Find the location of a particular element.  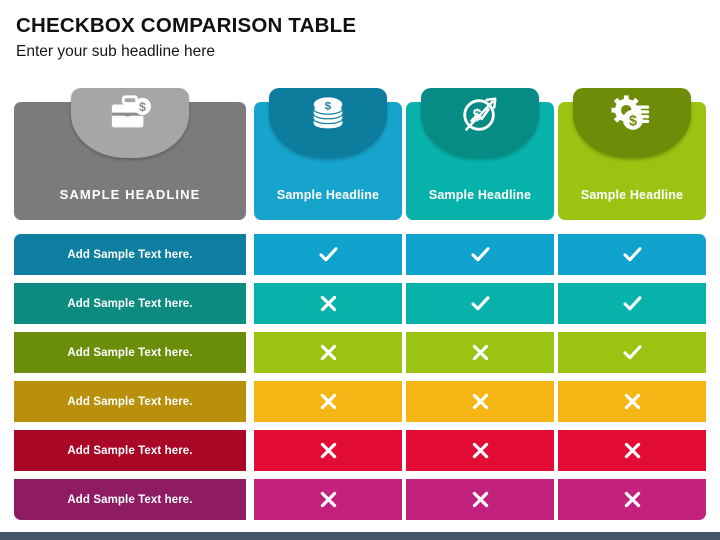

column-header-label-2: Sample Headline is located at coordinates (480, 195).